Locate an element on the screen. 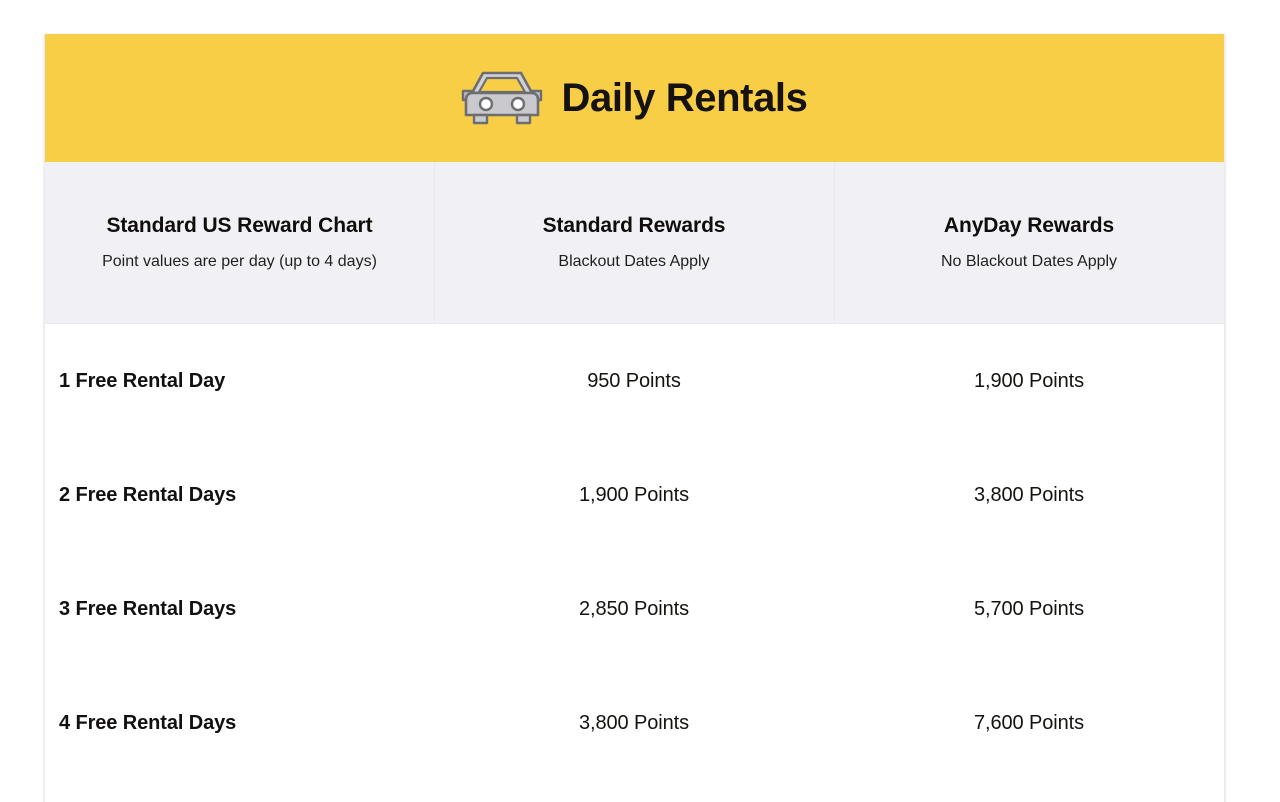 This screenshot has width=1280, height=802. row-label: 3 Free Rental Days is located at coordinates (148, 608).